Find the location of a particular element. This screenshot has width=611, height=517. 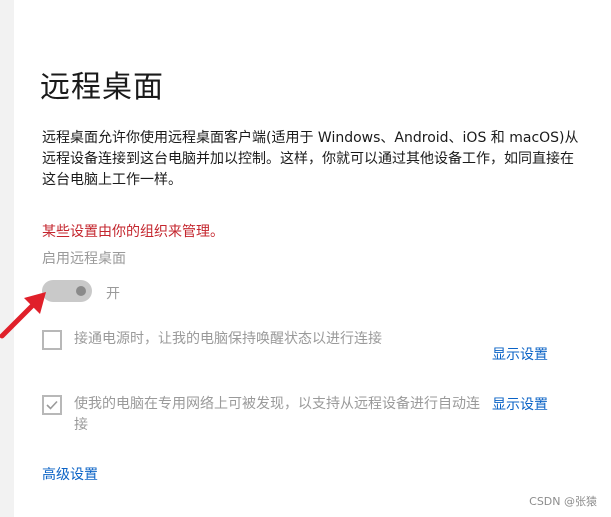

checkmark-icon is located at coordinates (52, 405).